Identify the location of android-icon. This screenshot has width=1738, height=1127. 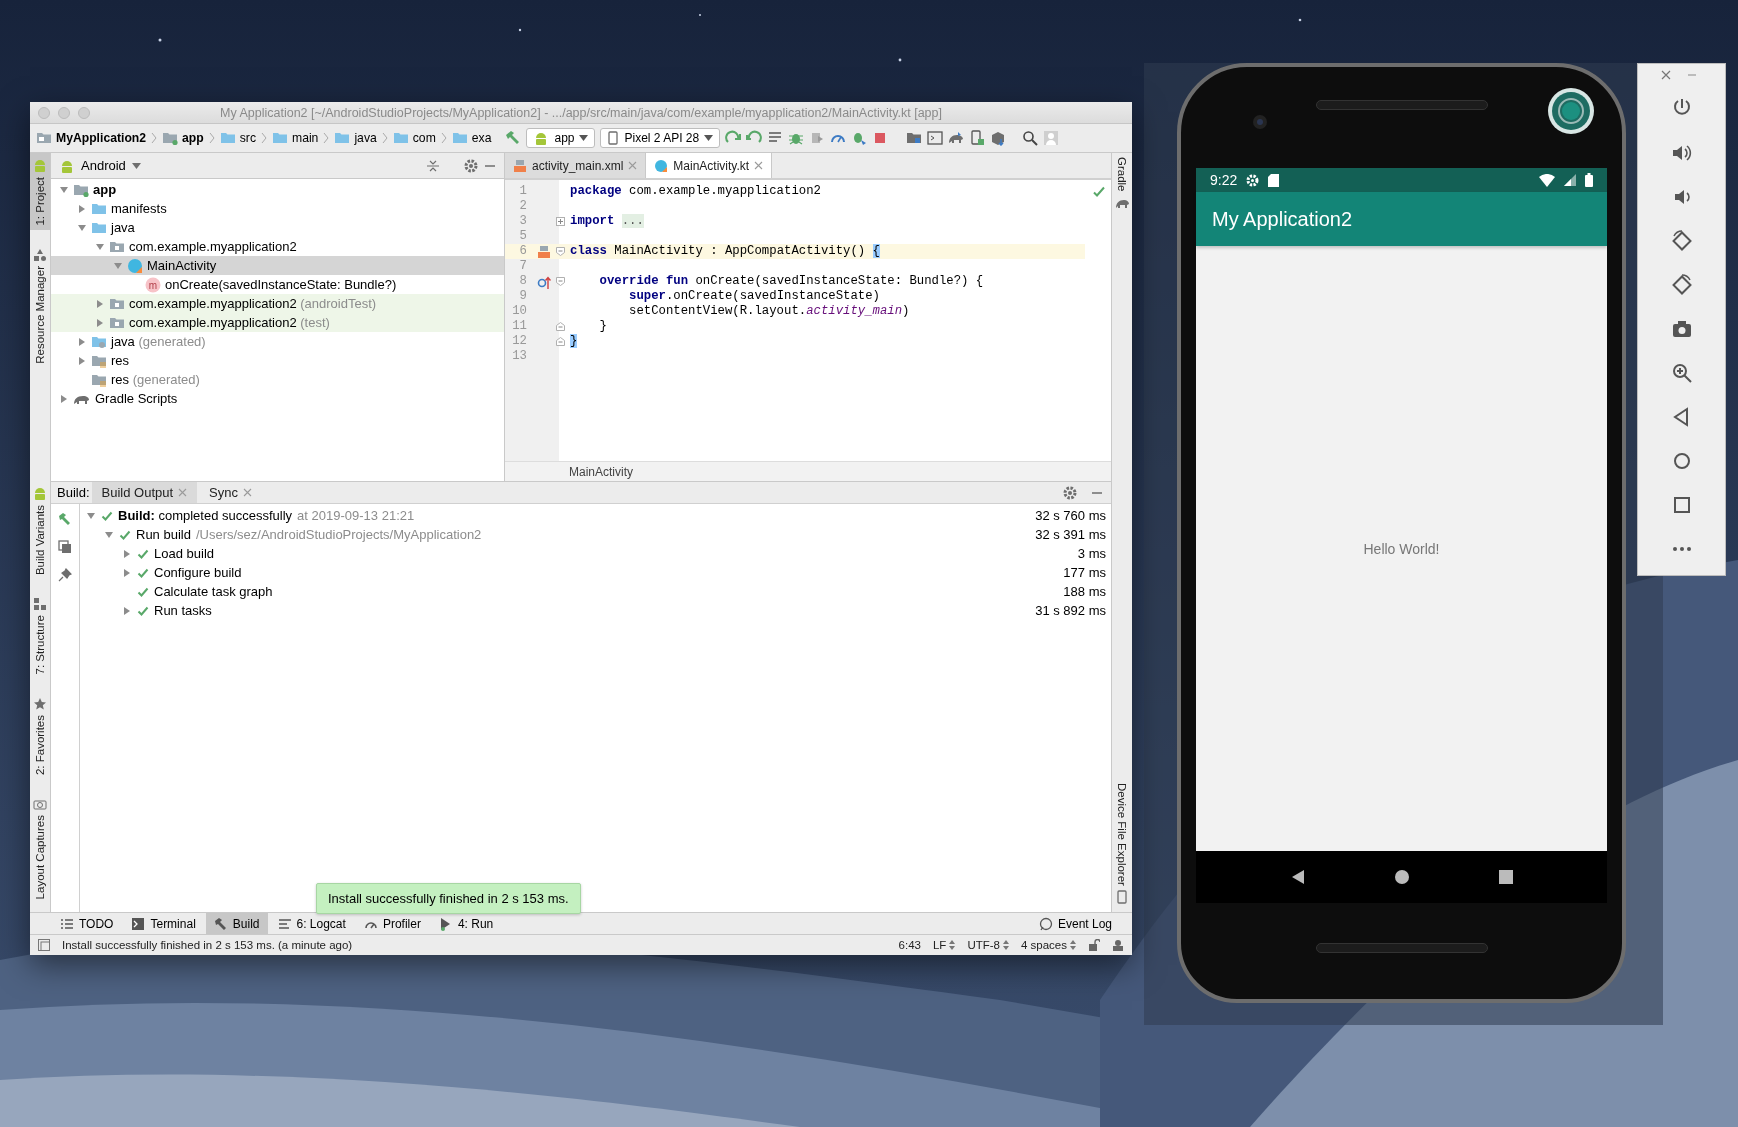
(40, 165).